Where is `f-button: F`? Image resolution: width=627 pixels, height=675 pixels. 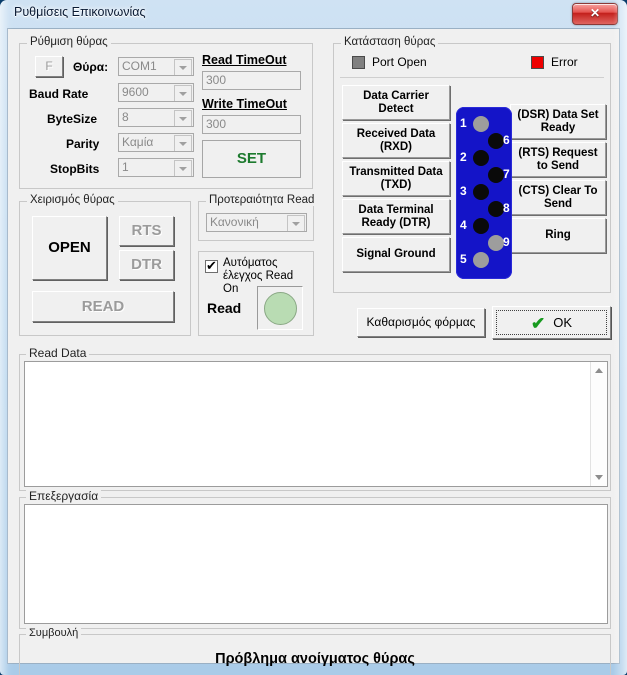
f-button: F is located at coordinates (49, 66).